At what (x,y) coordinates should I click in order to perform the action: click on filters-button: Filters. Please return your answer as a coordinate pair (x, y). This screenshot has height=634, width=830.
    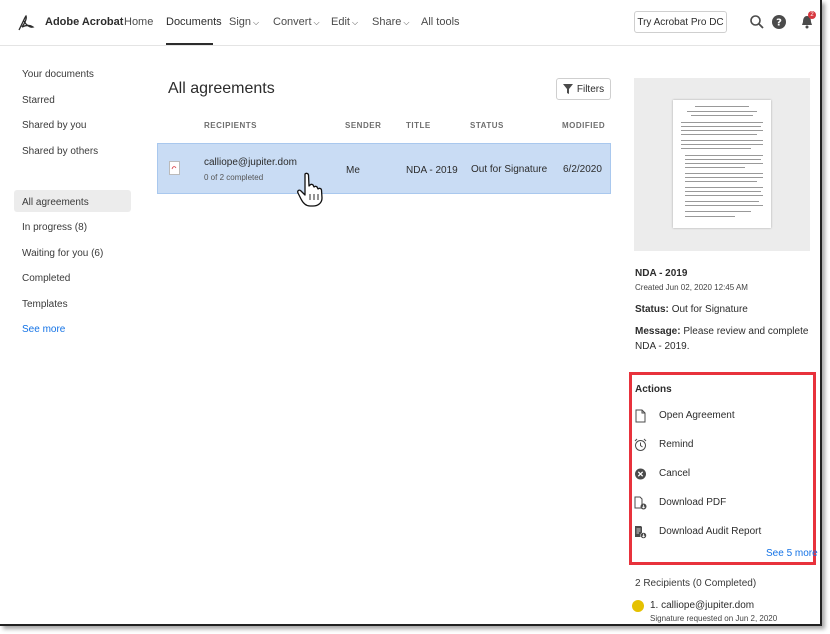
    Looking at the image, I should click on (583, 89).